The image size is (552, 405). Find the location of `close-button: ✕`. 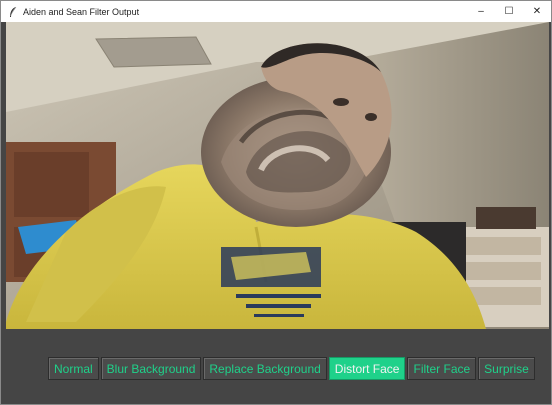

close-button: ✕ is located at coordinates (537, 11).